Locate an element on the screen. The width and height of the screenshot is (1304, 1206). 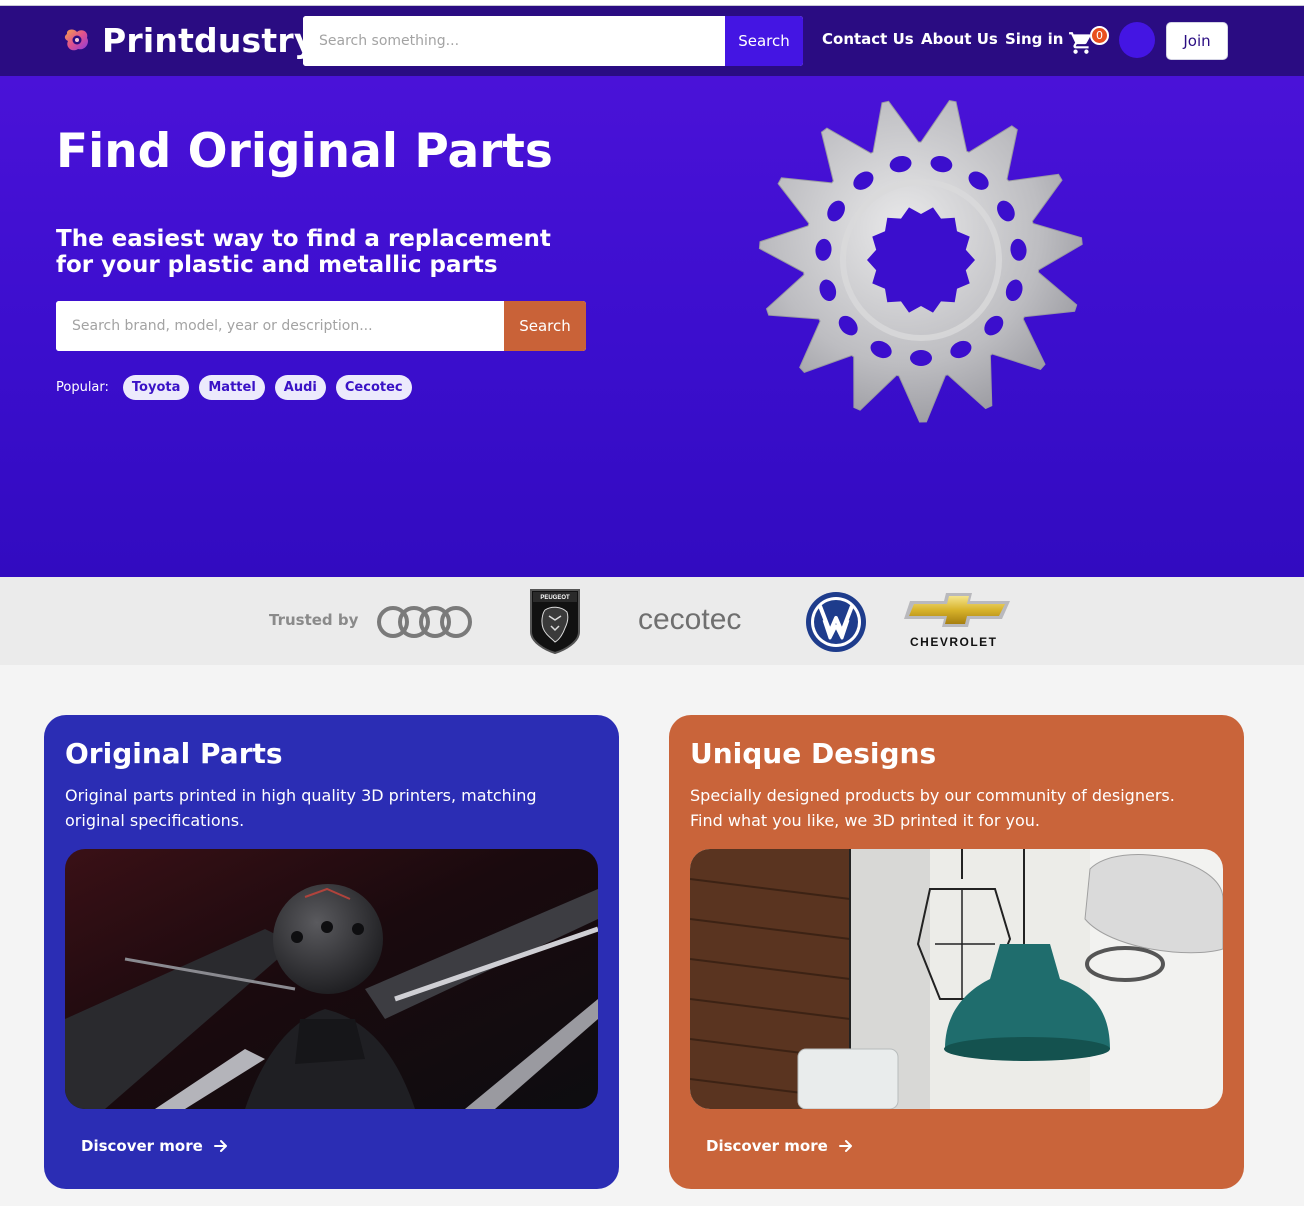
trusted-by-label: Trusted by is located at coordinates (314, 620).